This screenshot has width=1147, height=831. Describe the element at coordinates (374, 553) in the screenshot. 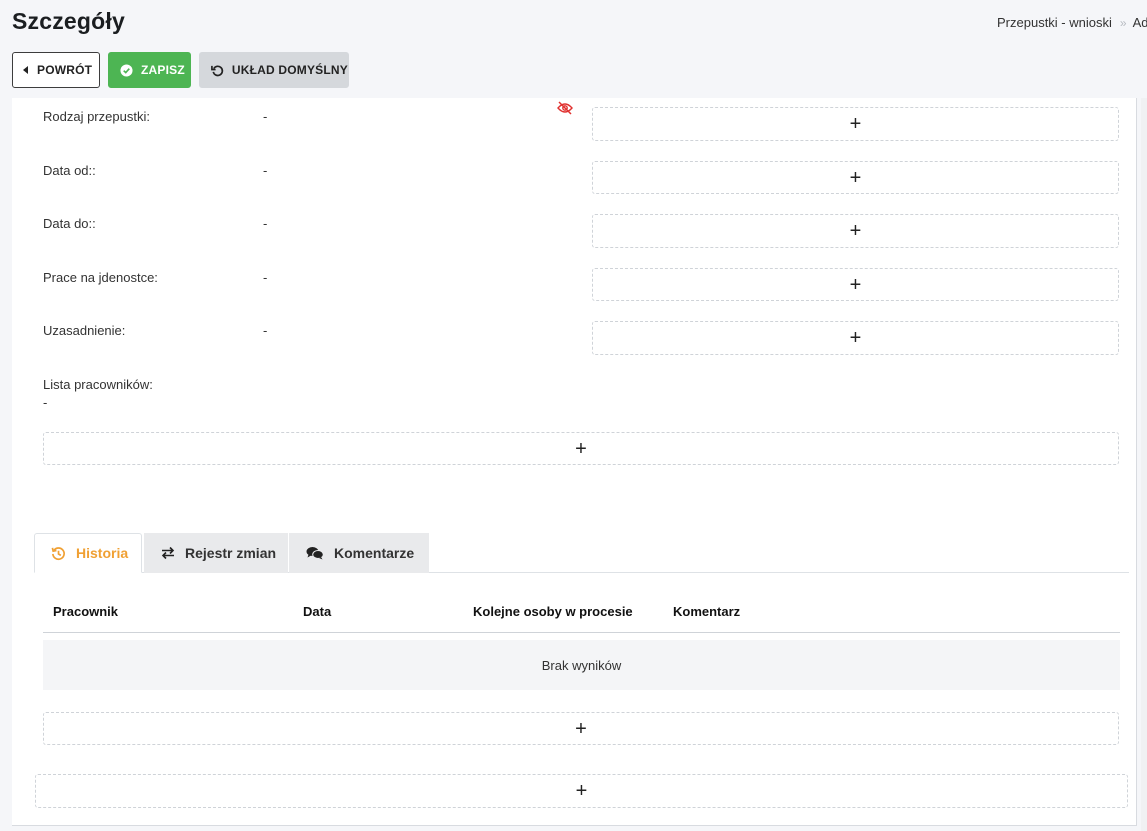

I see `tab-komentarze-label: Komentarze` at that location.